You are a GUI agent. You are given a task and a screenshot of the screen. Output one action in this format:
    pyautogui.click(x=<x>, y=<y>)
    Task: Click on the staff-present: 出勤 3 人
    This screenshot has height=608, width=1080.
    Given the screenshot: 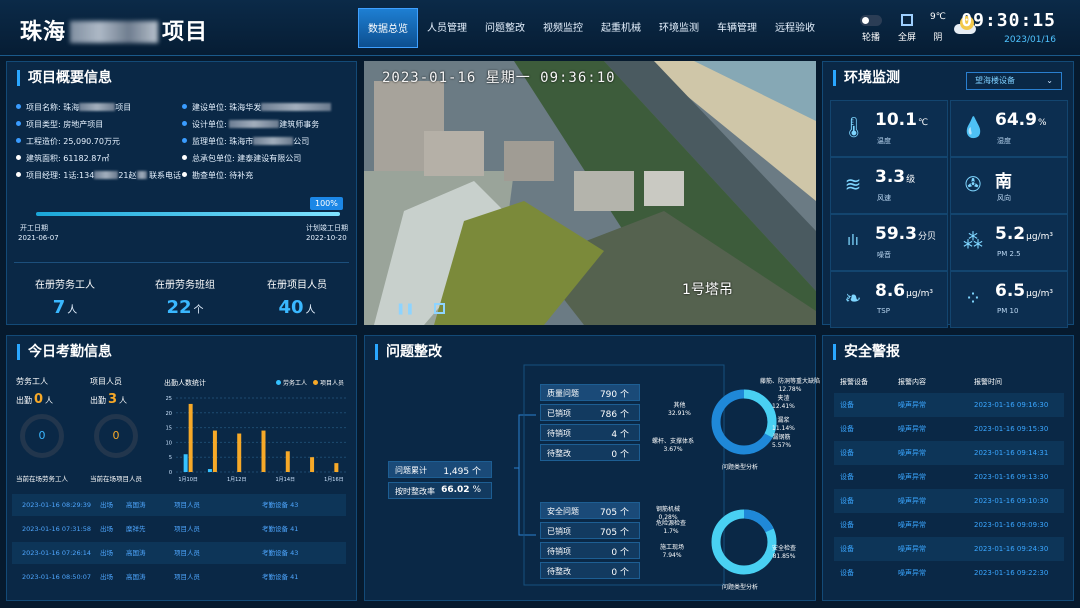 What is the action you would take?
    pyautogui.click(x=109, y=399)
    